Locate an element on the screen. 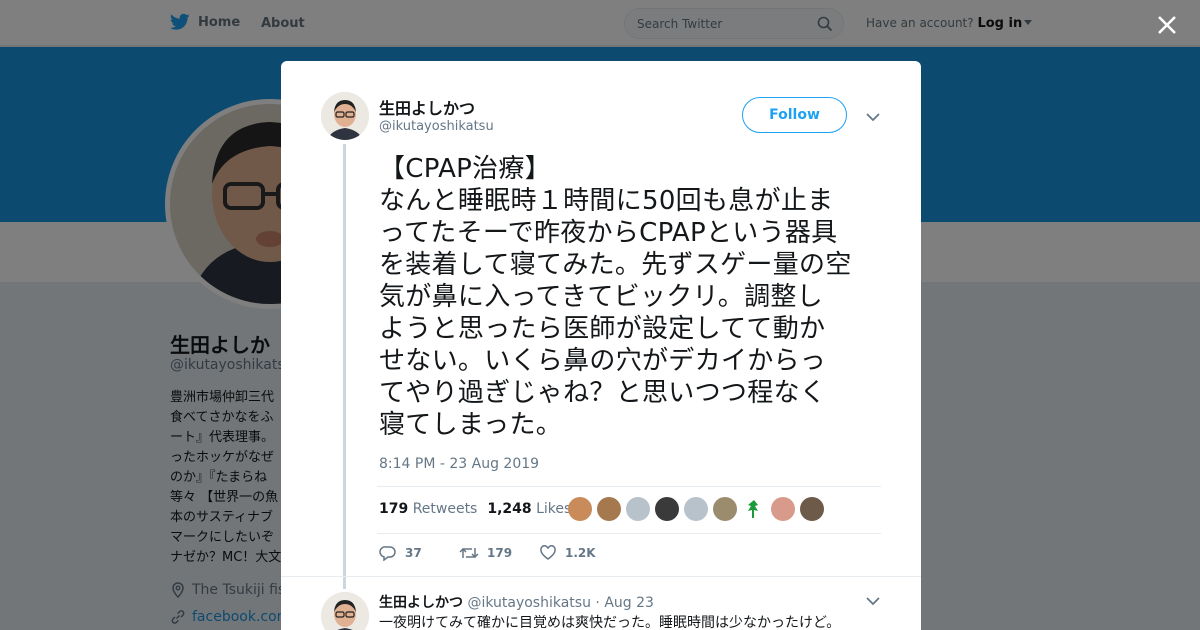 The image size is (1200, 630). reply-header: 生田よしかつ @ikutayoshikatsu · Aug 23 is located at coordinates (516, 602).